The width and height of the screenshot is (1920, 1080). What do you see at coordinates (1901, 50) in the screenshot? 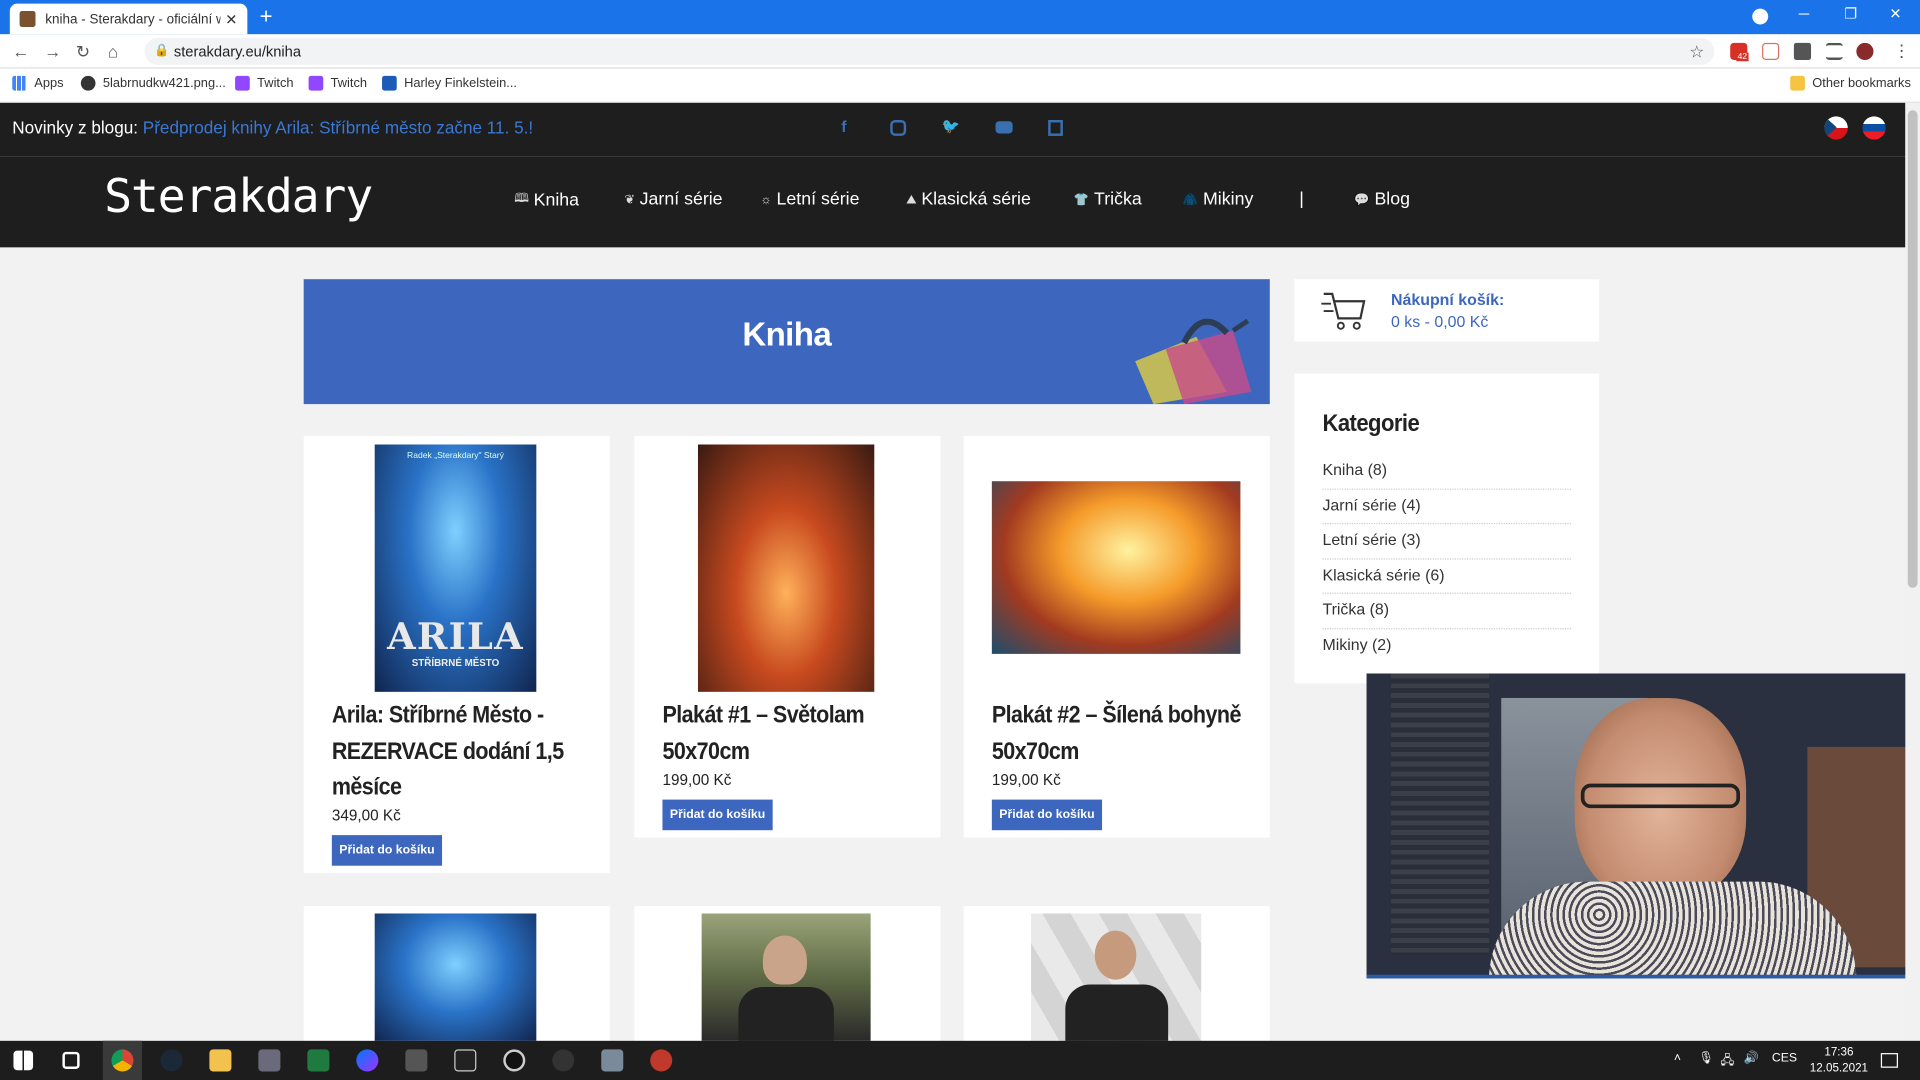
I see `menu-dots-icon: ⋮` at bounding box center [1901, 50].